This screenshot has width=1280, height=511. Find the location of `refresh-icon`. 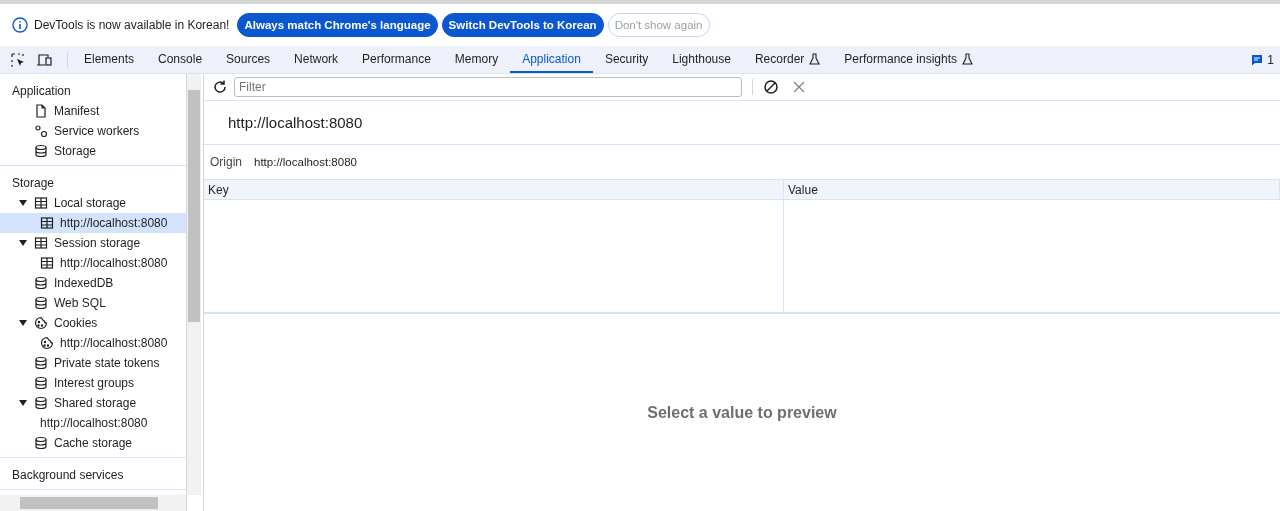

refresh-icon is located at coordinates (220, 87).